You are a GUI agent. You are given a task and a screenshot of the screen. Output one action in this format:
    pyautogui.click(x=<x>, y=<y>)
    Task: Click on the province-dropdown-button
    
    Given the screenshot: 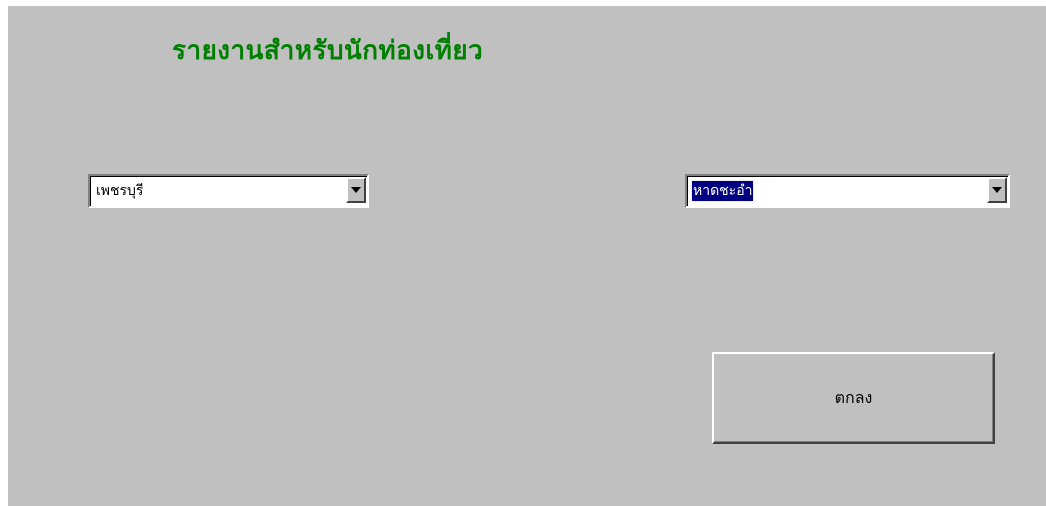 What is the action you would take?
    pyautogui.click(x=356, y=190)
    